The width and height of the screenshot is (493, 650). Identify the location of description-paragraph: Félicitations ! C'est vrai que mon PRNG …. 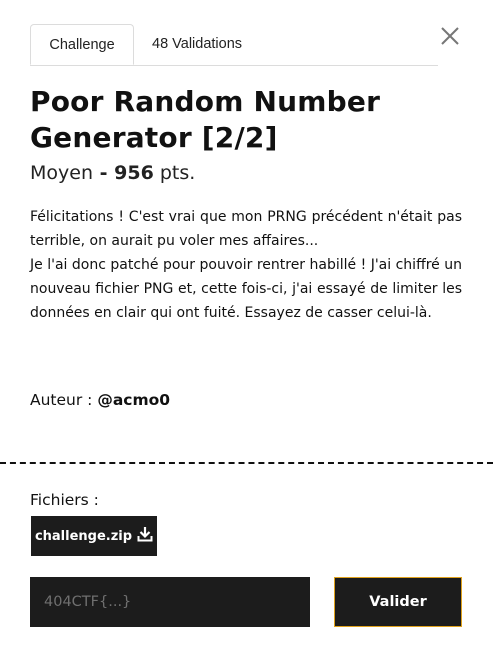
(246, 229).